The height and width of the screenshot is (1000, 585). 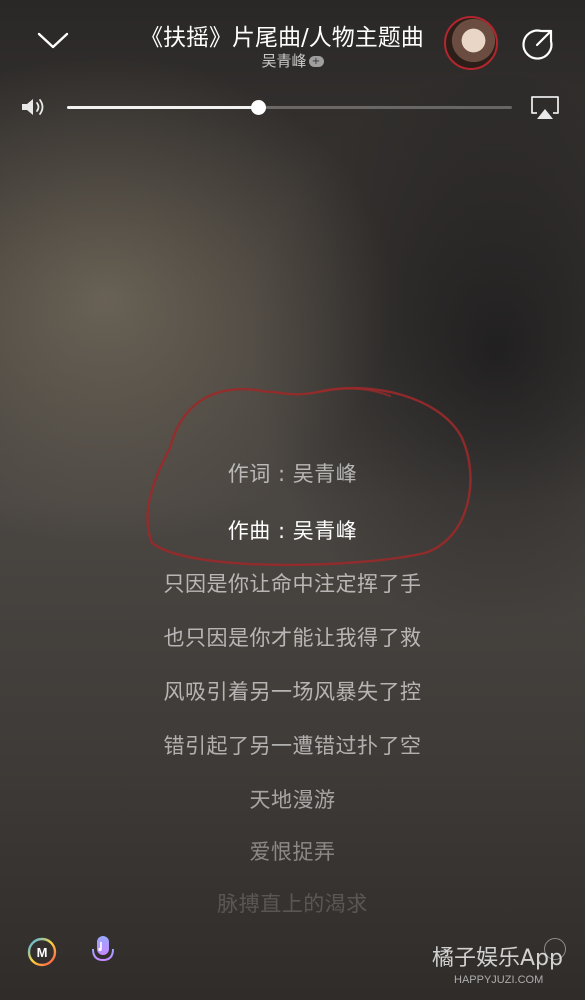 I want to click on airplay-button, so click(x=545, y=108).